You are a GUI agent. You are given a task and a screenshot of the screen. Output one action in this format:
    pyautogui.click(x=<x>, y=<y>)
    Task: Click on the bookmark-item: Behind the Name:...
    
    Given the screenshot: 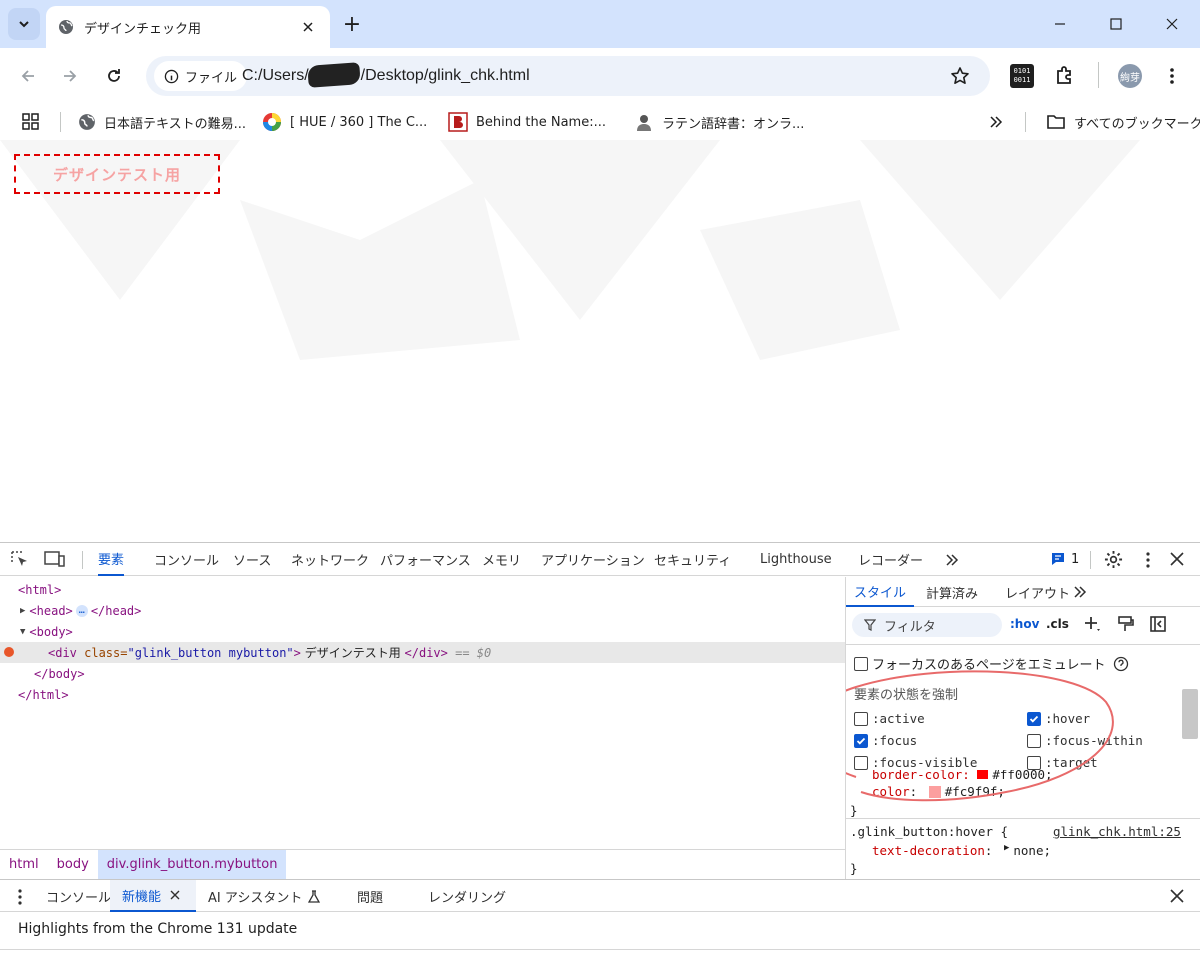 What is the action you would take?
    pyautogui.click(x=527, y=122)
    